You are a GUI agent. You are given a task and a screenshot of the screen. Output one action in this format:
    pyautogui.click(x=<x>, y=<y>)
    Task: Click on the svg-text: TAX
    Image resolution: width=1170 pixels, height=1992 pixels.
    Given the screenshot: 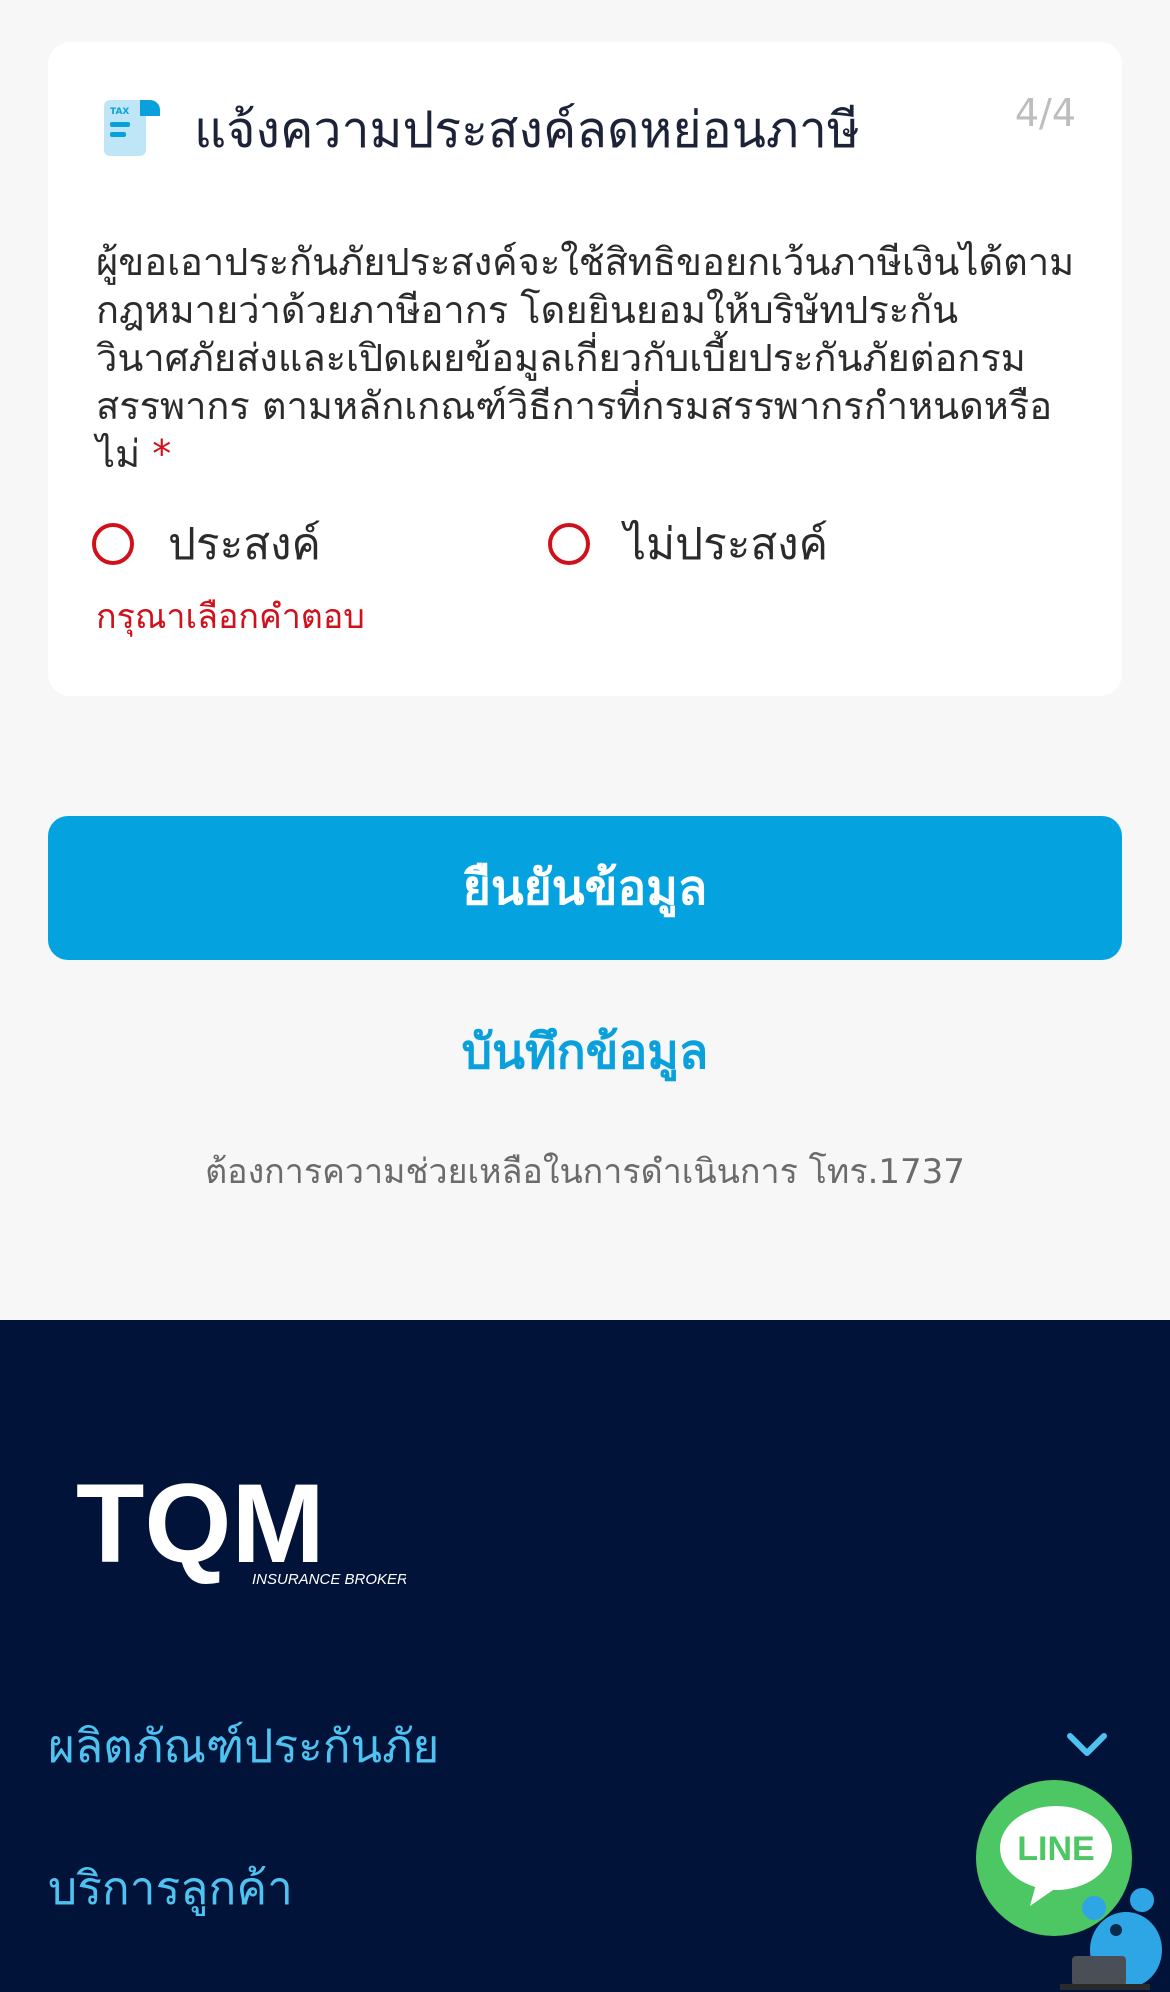 What is the action you would take?
    pyautogui.click(x=119, y=112)
    